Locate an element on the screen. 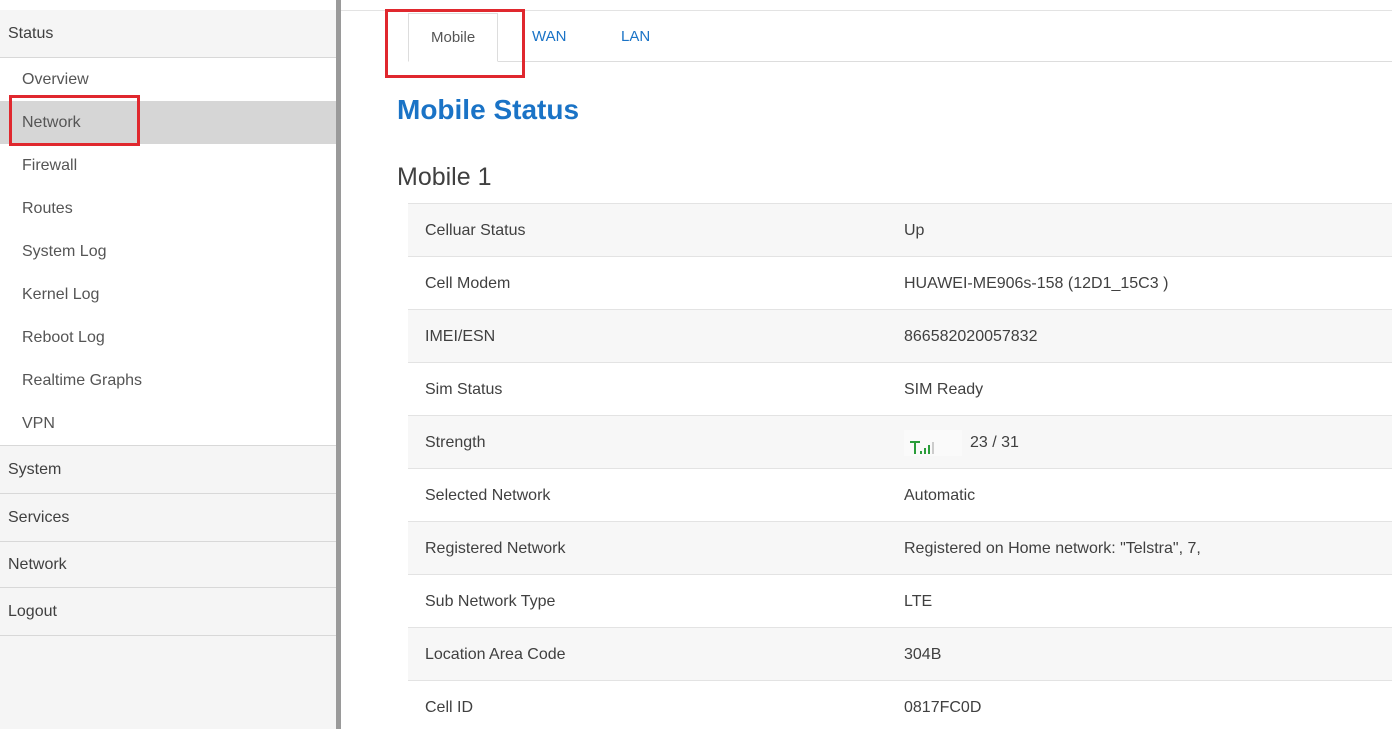 The image size is (1392, 734). menu-logout: Logout is located at coordinates (168, 612).